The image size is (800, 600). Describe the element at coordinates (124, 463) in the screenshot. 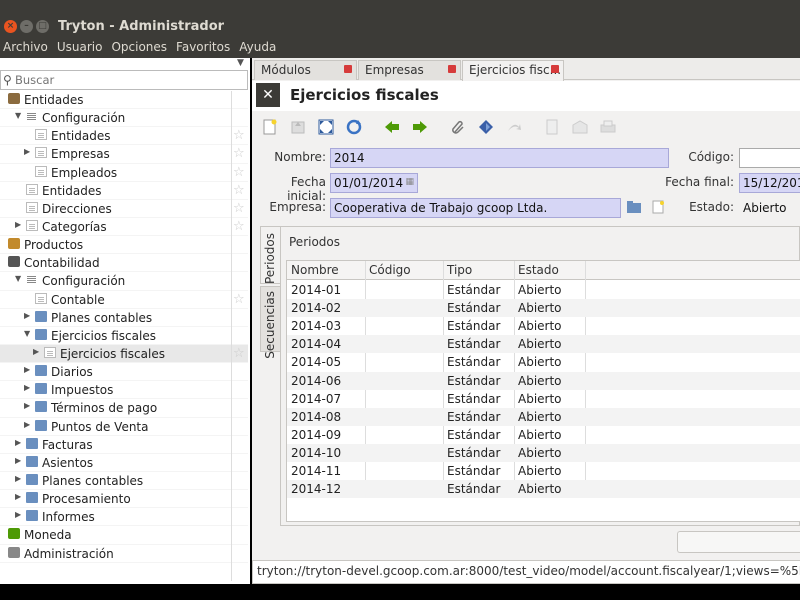

I see `tree-item: ▶ Asientos` at that location.